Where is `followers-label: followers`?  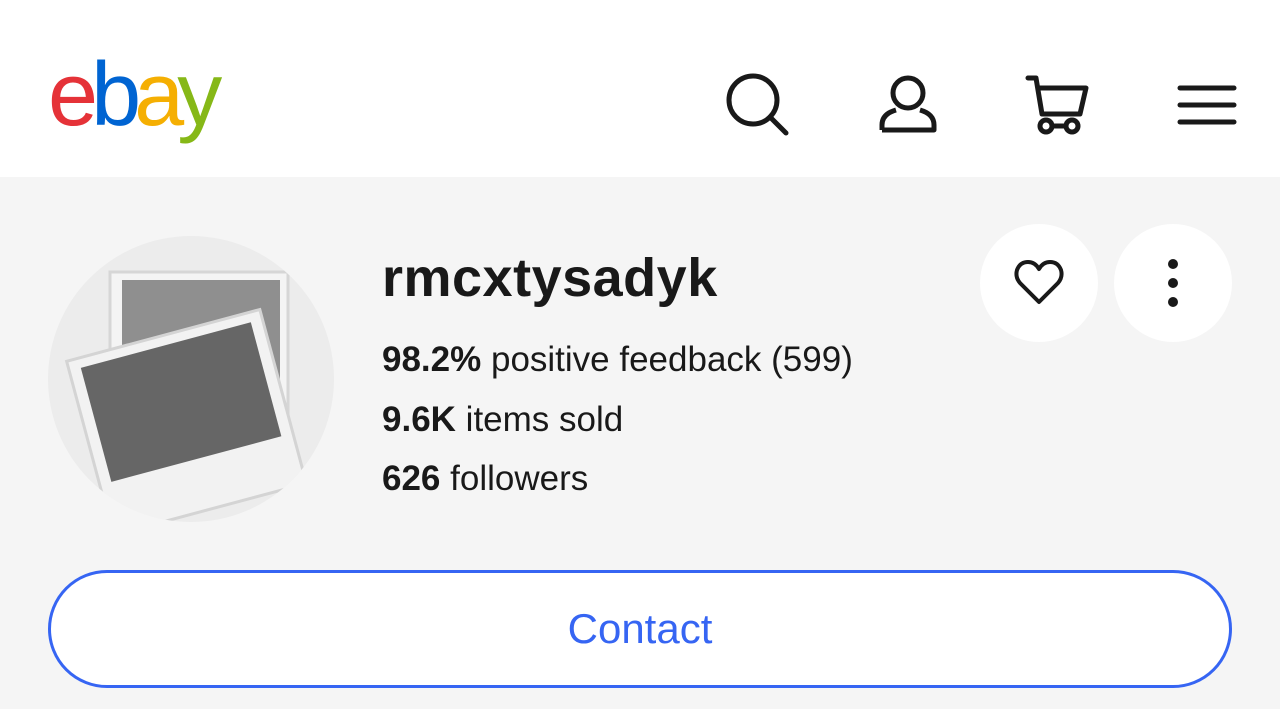 followers-label: followers is located at coordinates (514, 478).